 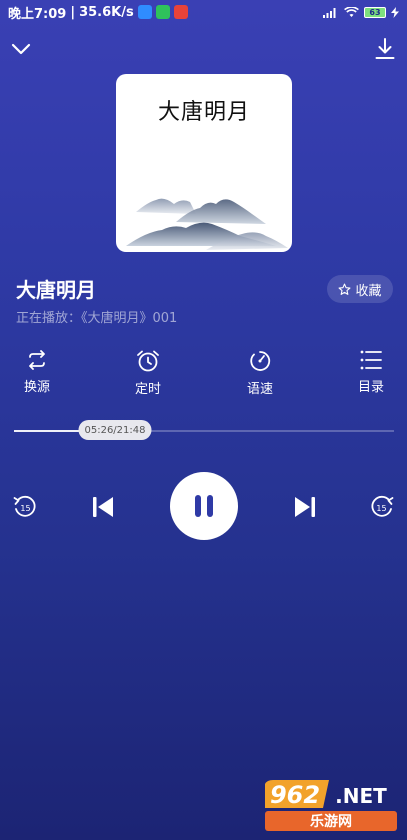 I want to click on rewind-15-icon: 15, so click(x=24, y=506).